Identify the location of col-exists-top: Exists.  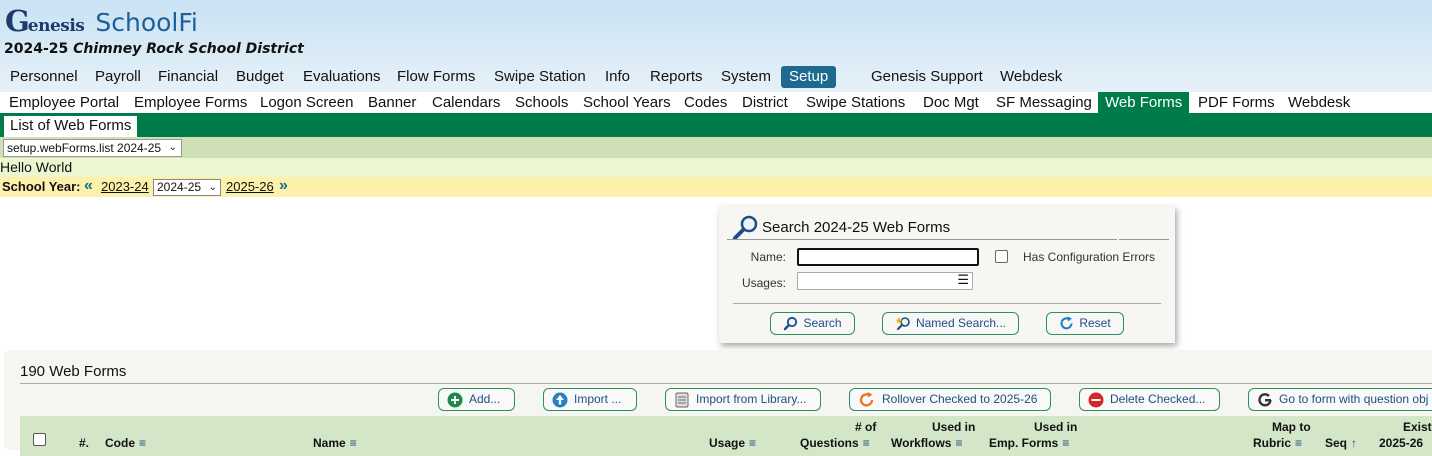
(1417, 427).